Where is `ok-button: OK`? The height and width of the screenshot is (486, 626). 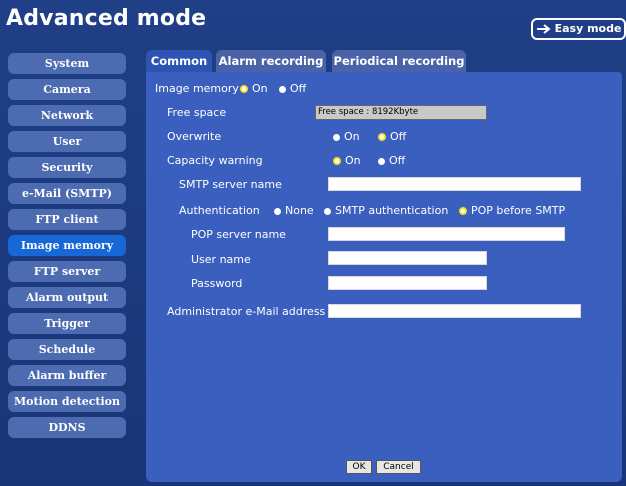 ok-button: OK is located at coordinates (359, 467).